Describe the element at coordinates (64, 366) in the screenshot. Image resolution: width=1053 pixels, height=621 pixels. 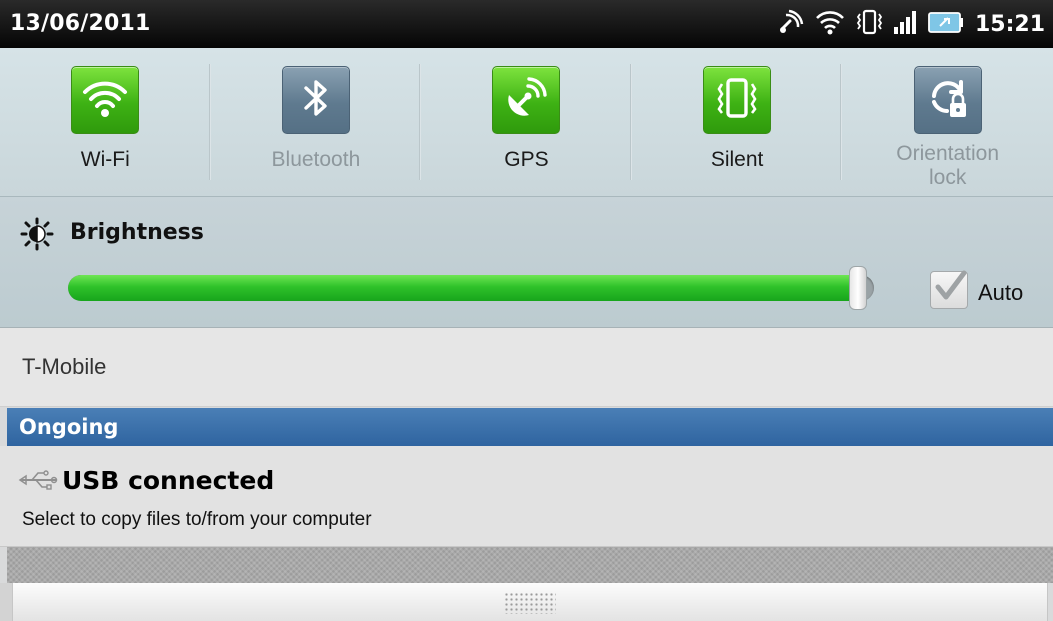
I see `carrier-name: T-Mobile` at that location.